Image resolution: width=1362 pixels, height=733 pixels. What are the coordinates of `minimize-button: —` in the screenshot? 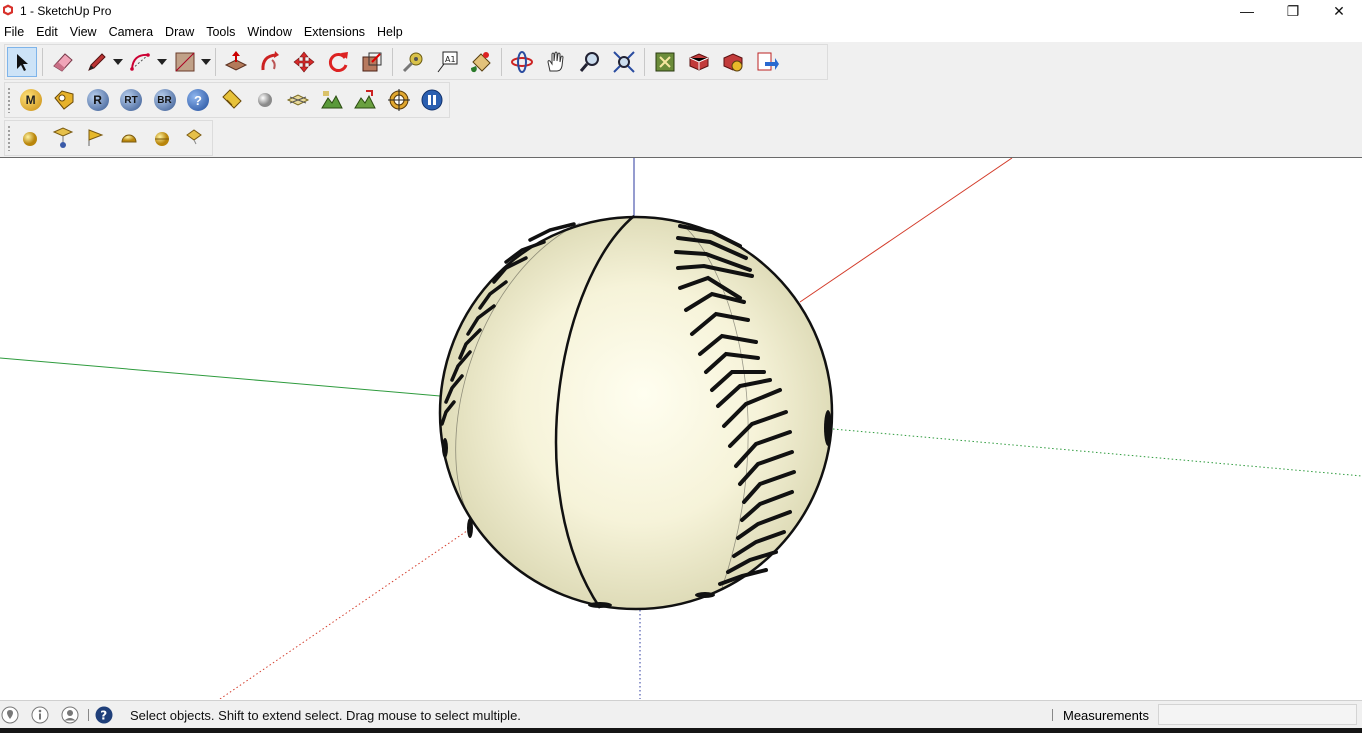 It's located at (1247, 11).